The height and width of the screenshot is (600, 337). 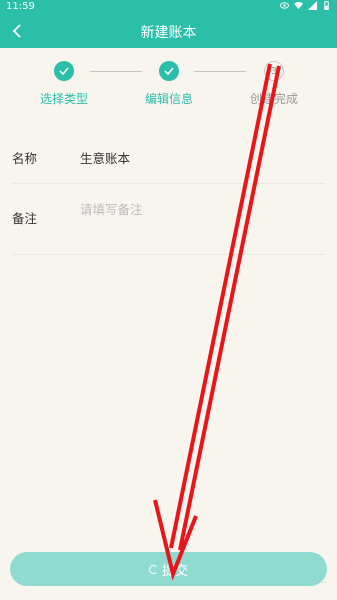 I want to click on step-2-check-icon, so click(x=169, y=71).